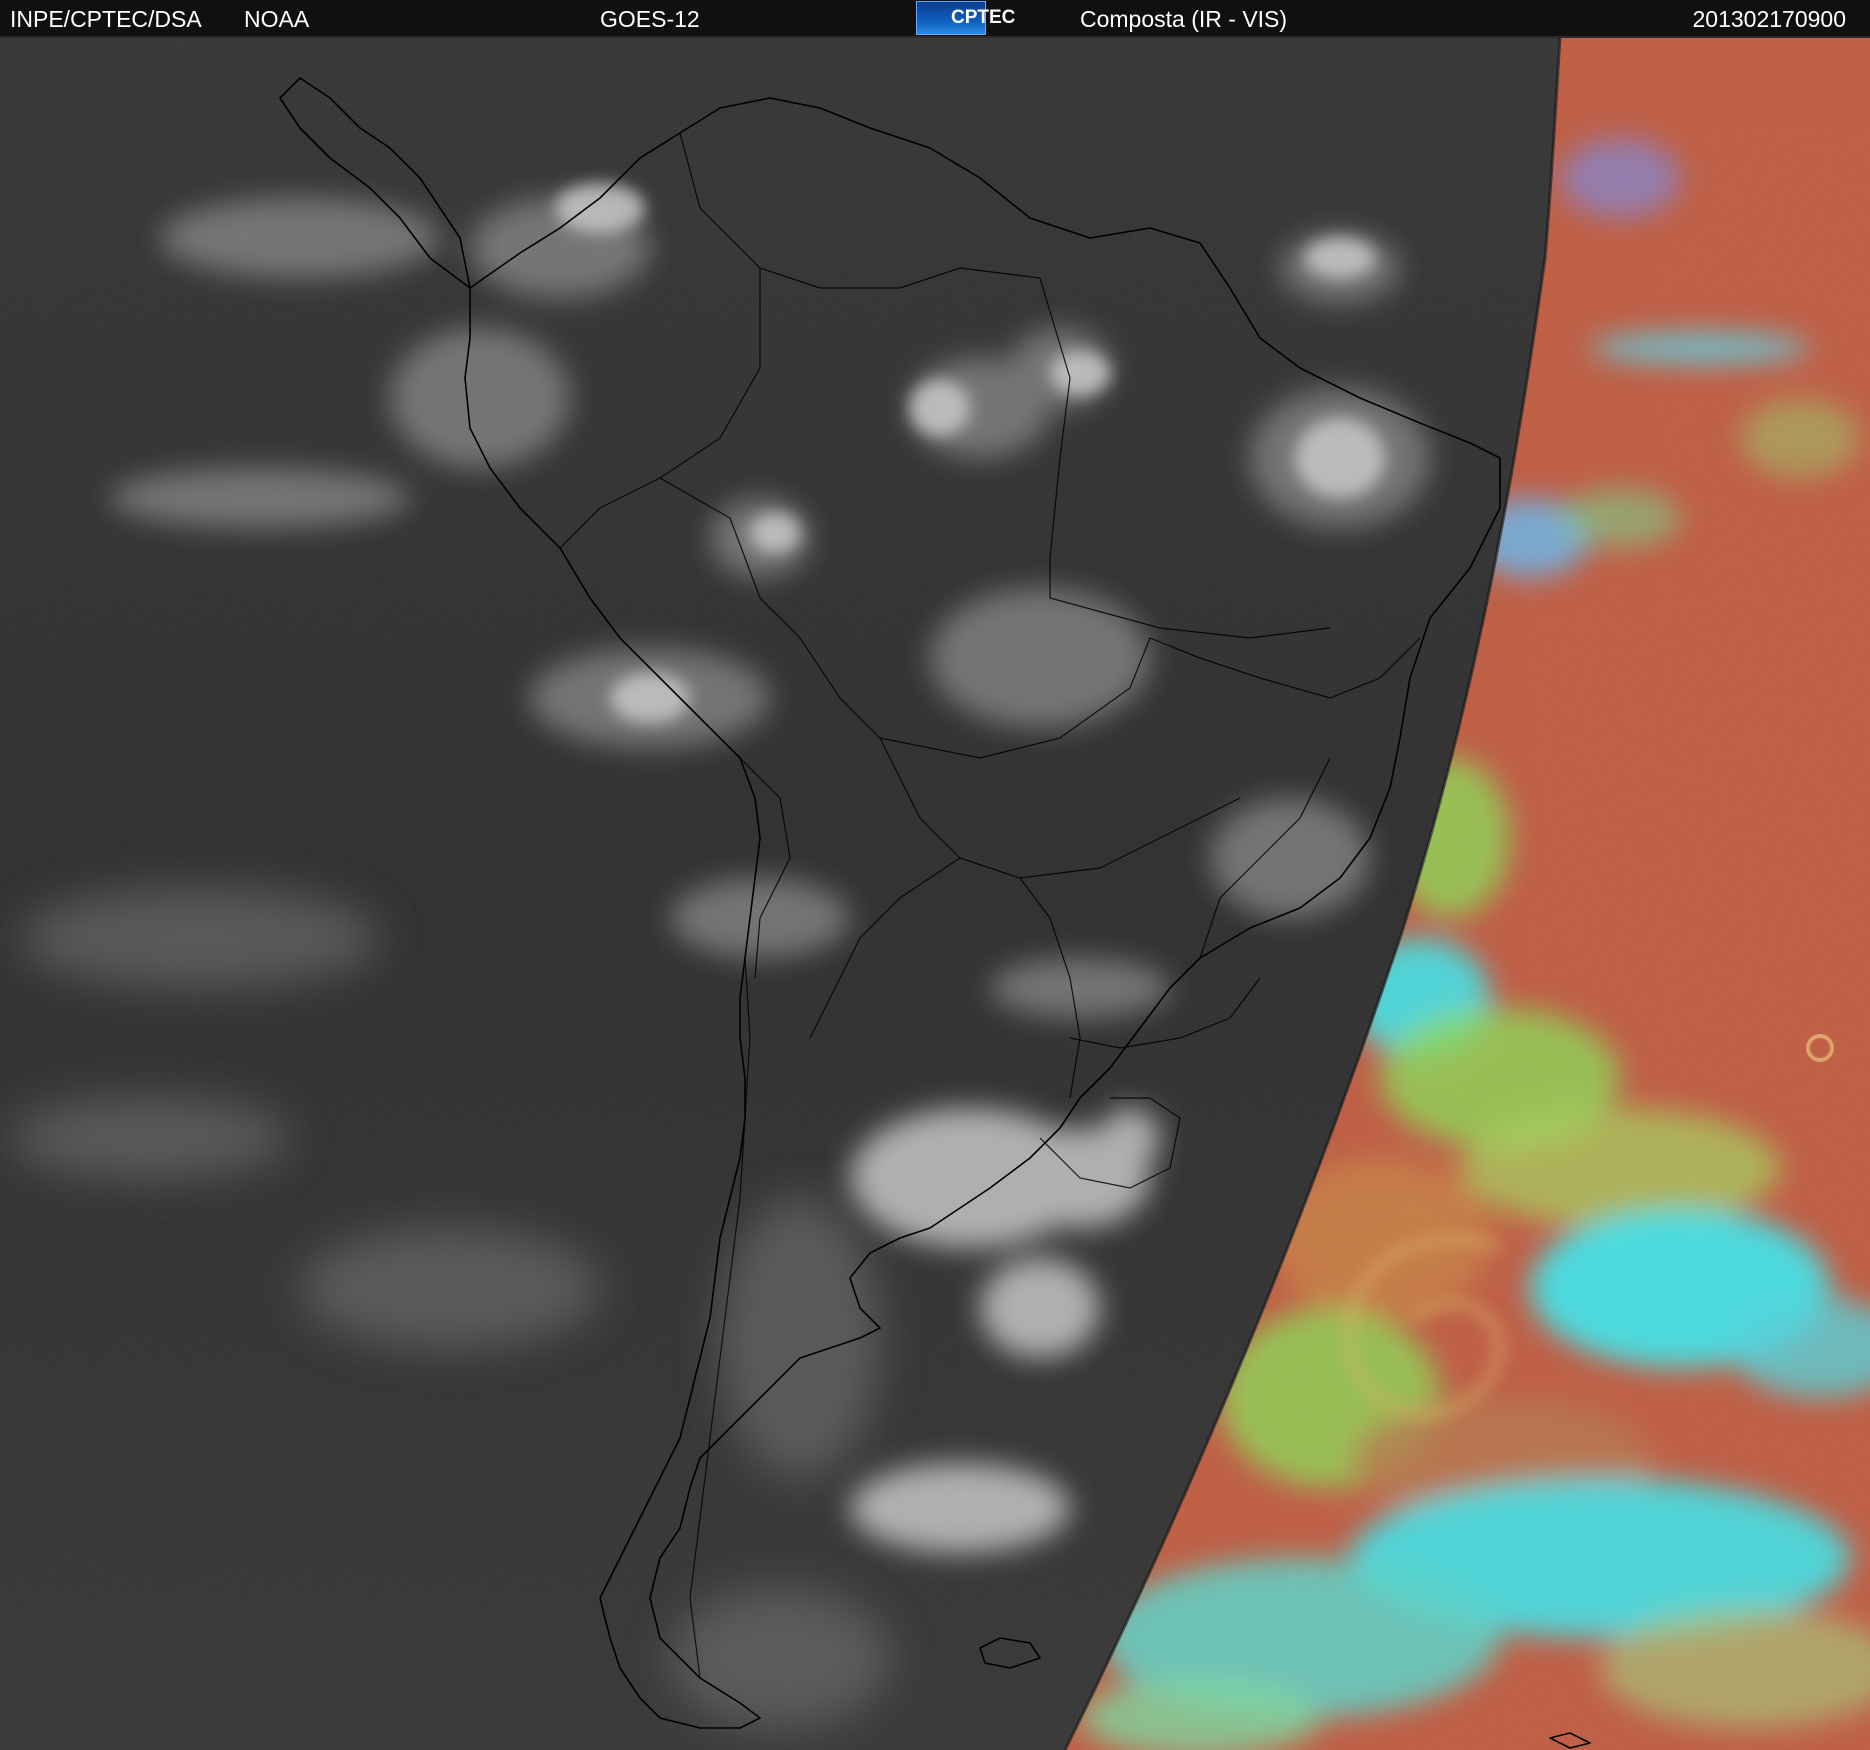 The width and height of the screenshot is (1870, 1750). I want to click on timestamp-label: 201302170900, so click(1769, 19).